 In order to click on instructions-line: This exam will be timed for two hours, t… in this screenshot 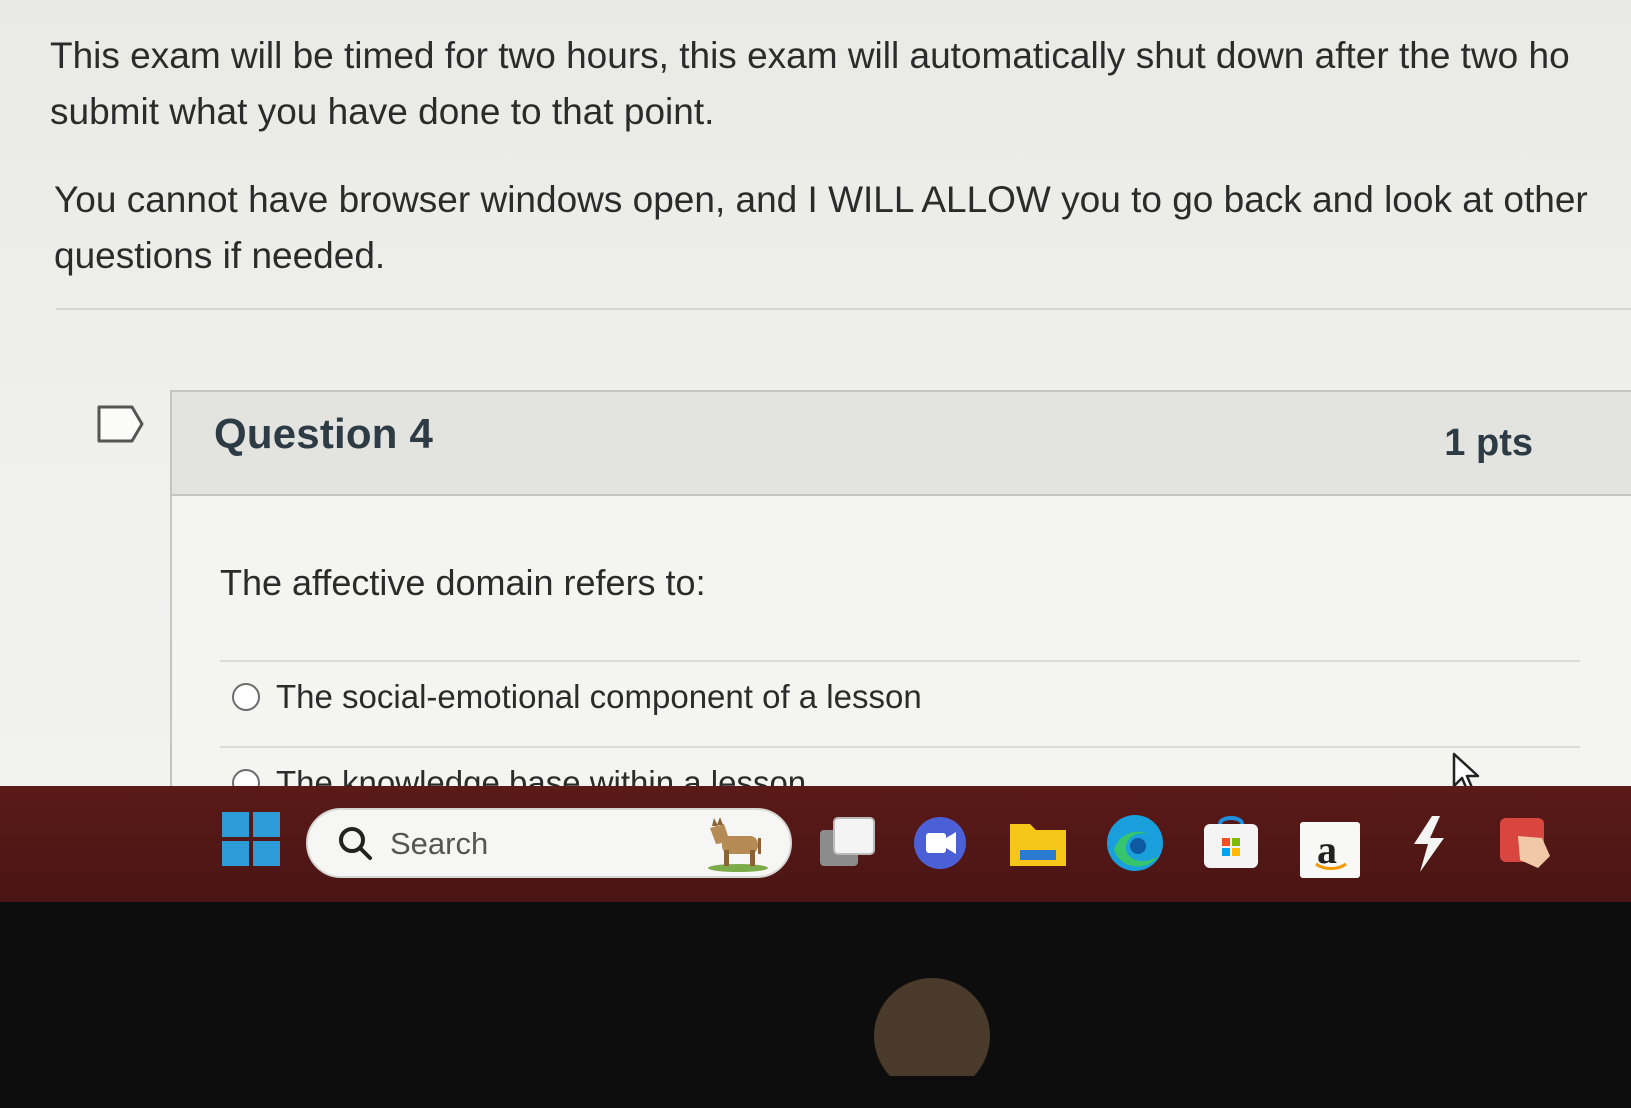, I will do `click(810, 55)`.